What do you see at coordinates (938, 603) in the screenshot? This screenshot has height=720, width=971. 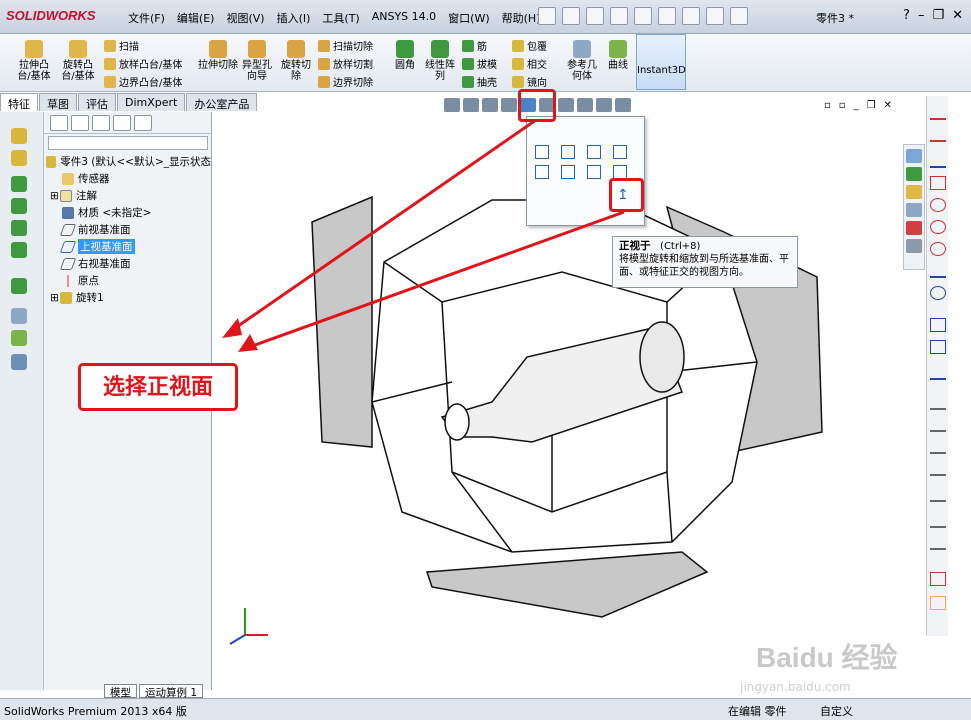 I see `rapid-sketch-icon` at bounding box center [938, 603].